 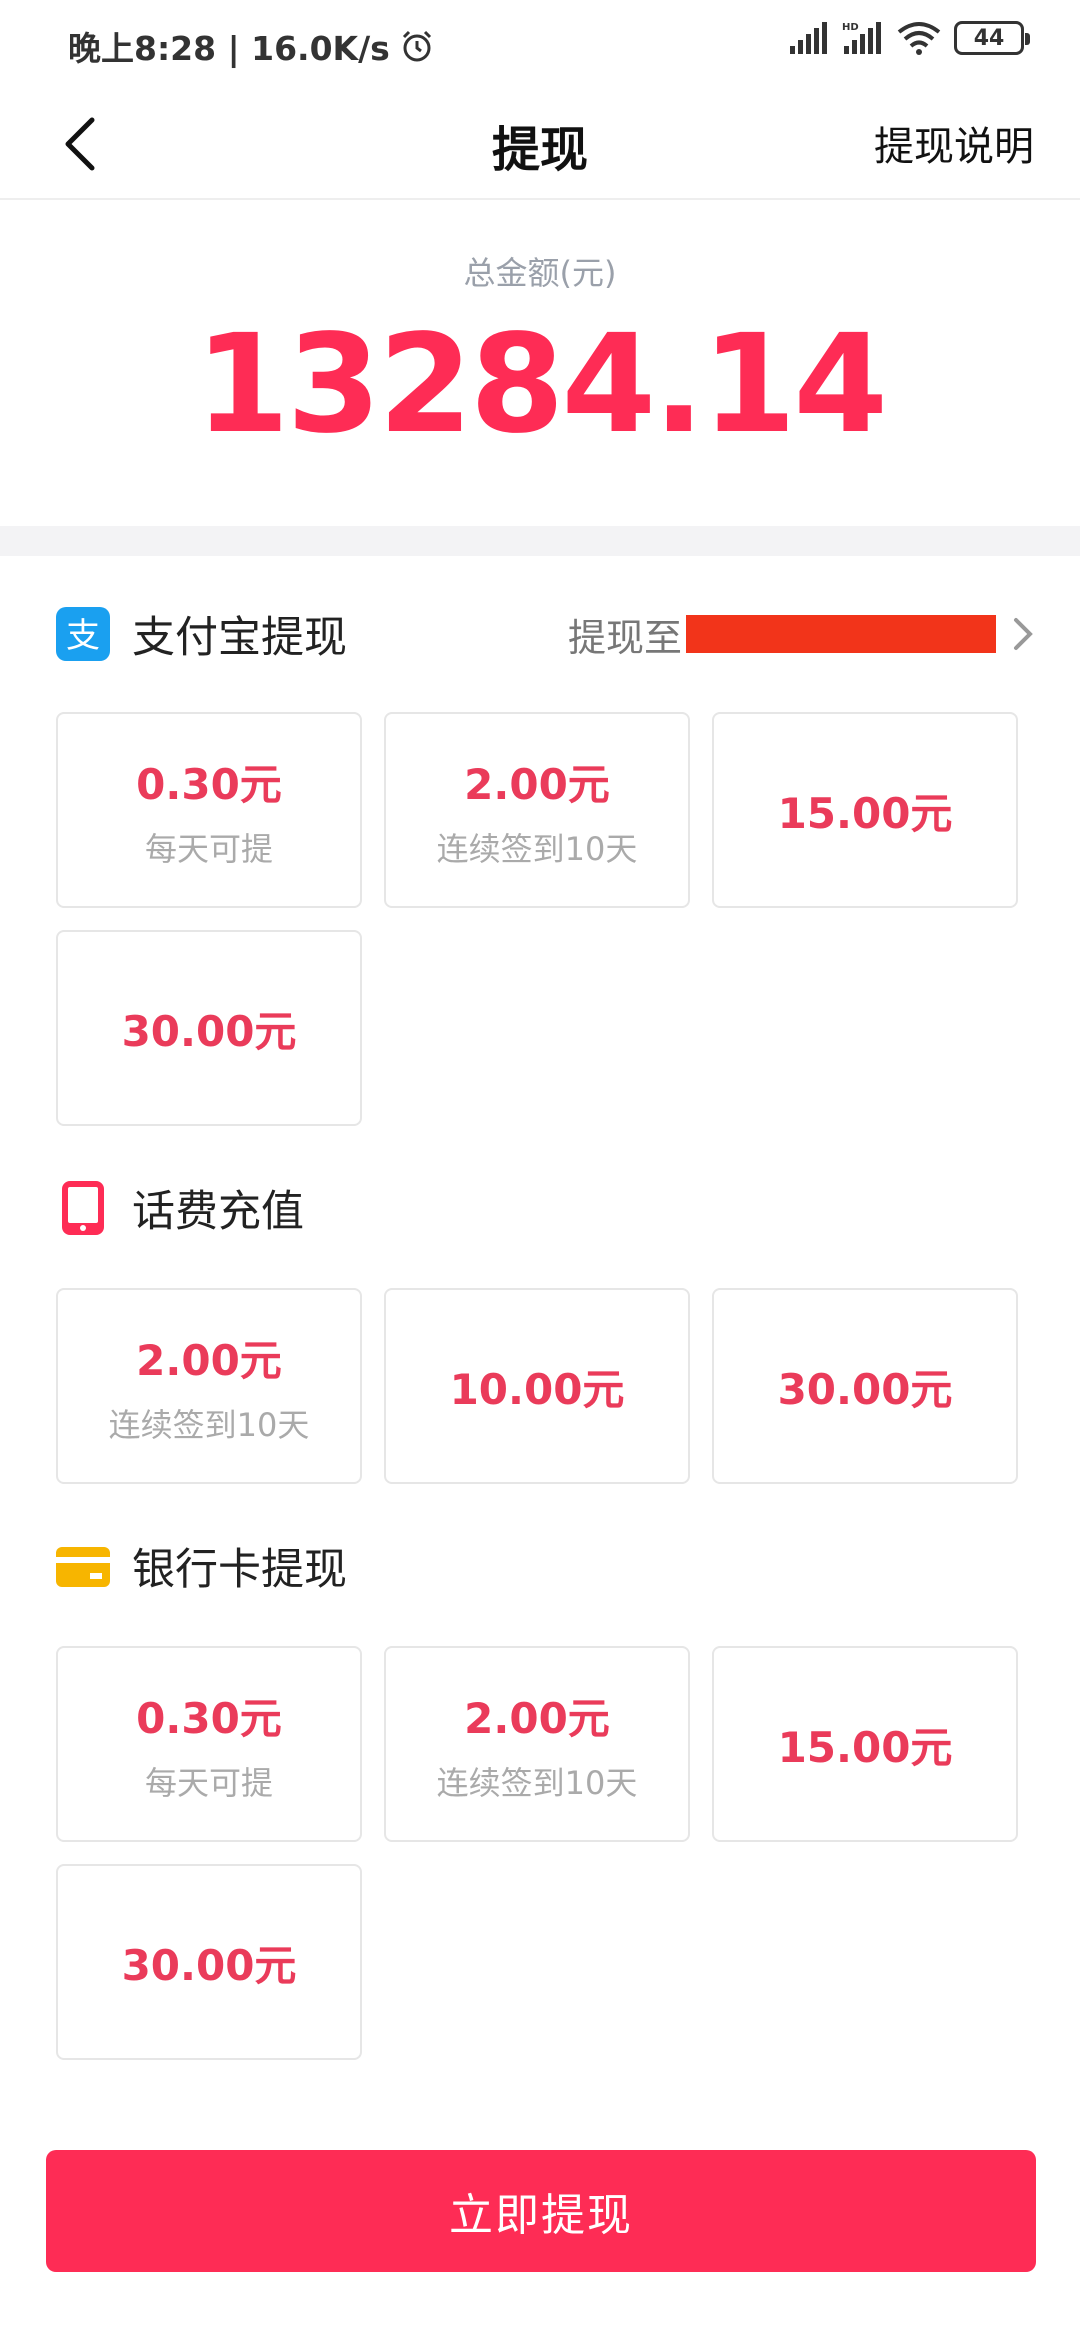 I want to click on battery-icon: 44, so click(x=992, y=38).